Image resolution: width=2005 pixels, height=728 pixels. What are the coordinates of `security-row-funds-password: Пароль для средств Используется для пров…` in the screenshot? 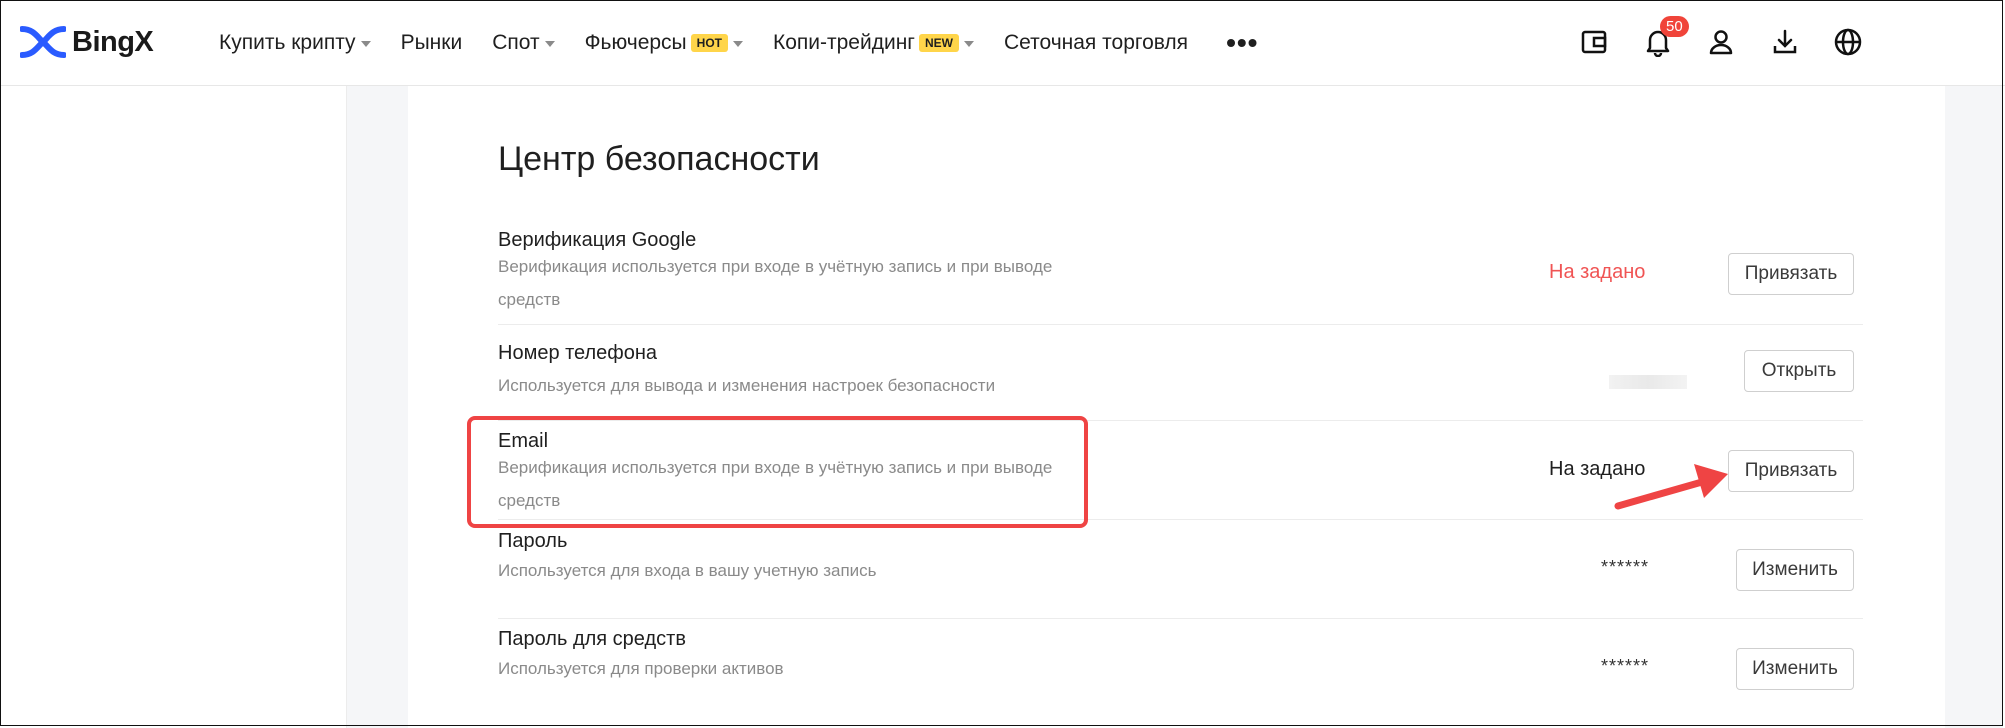 It's located at (1180, 673).